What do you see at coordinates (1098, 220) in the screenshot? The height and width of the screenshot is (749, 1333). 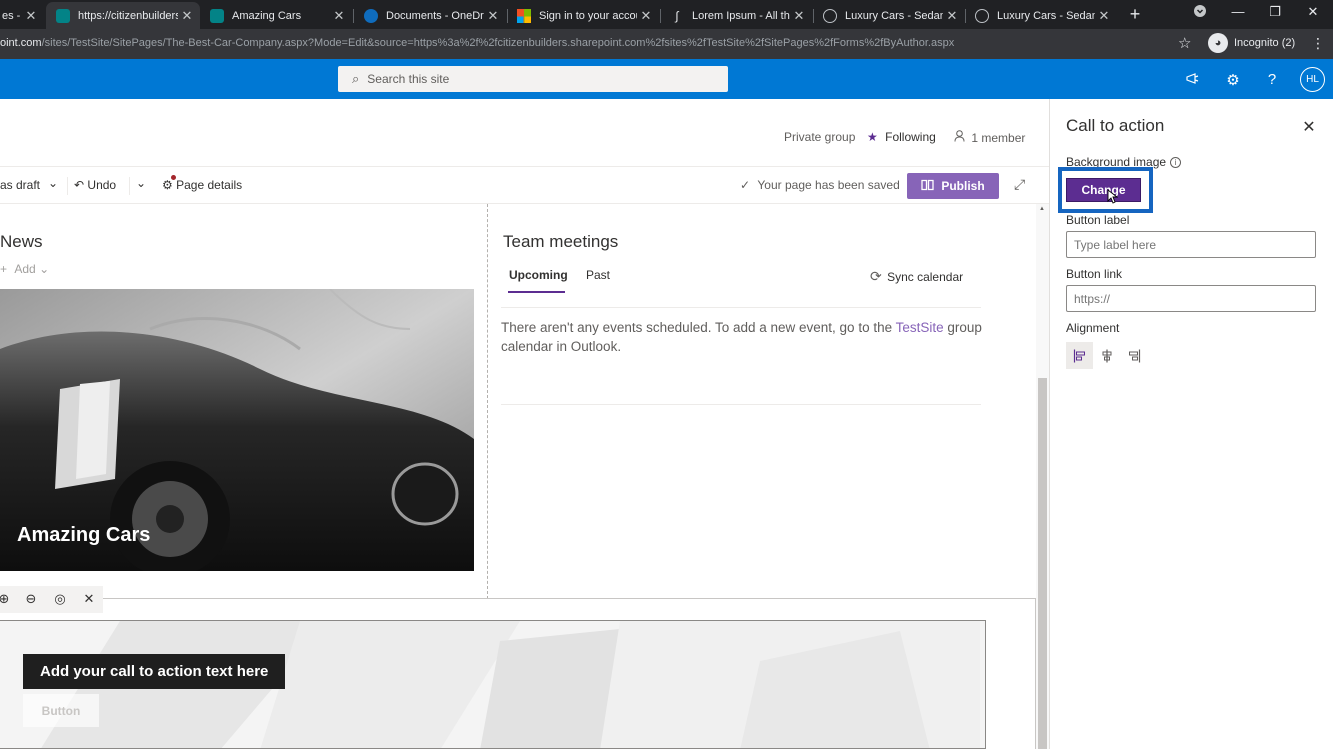 I see `button-label-label: Button label` at bounding box center [1098, 220].